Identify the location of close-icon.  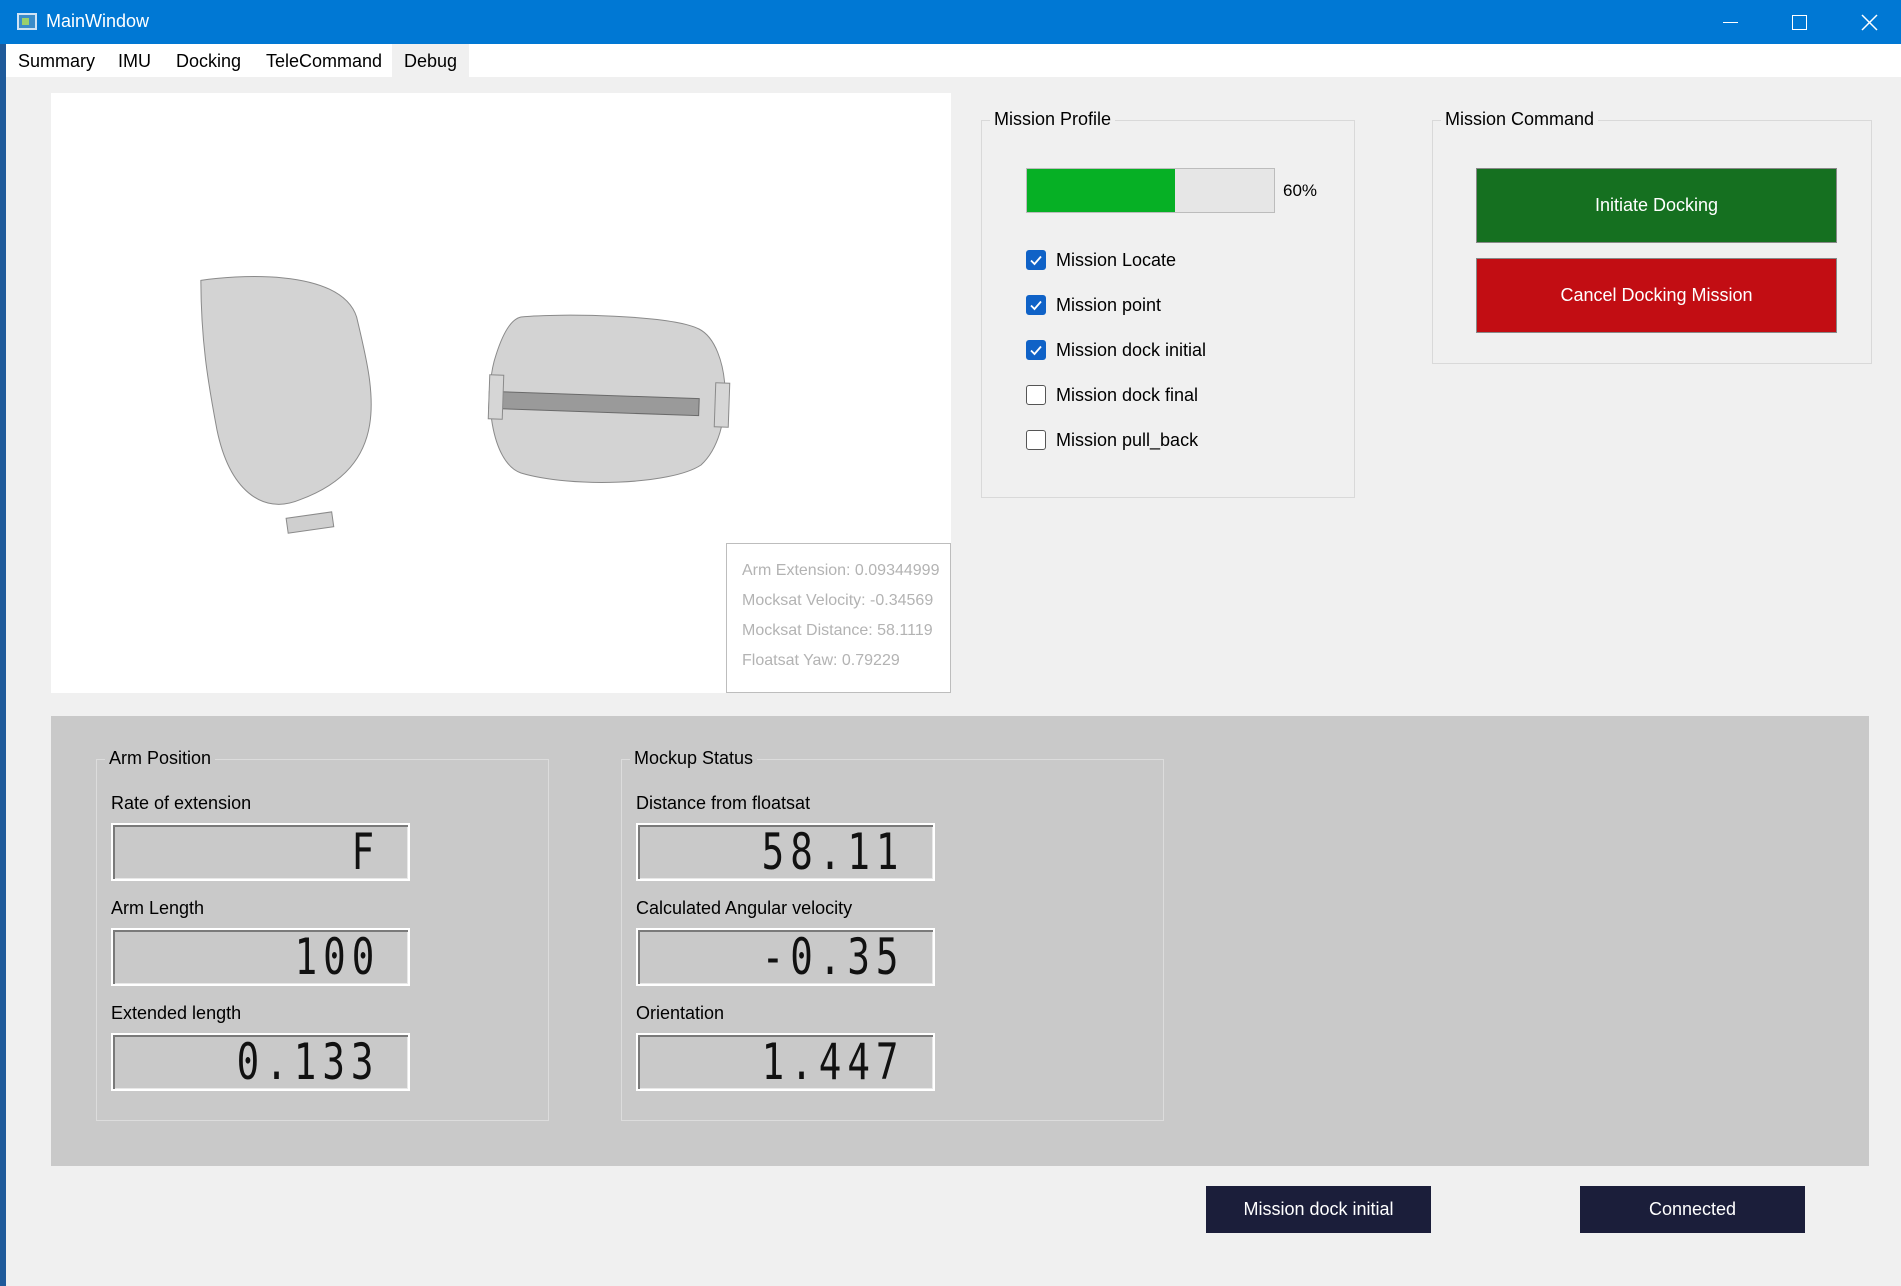
(1869, 22).